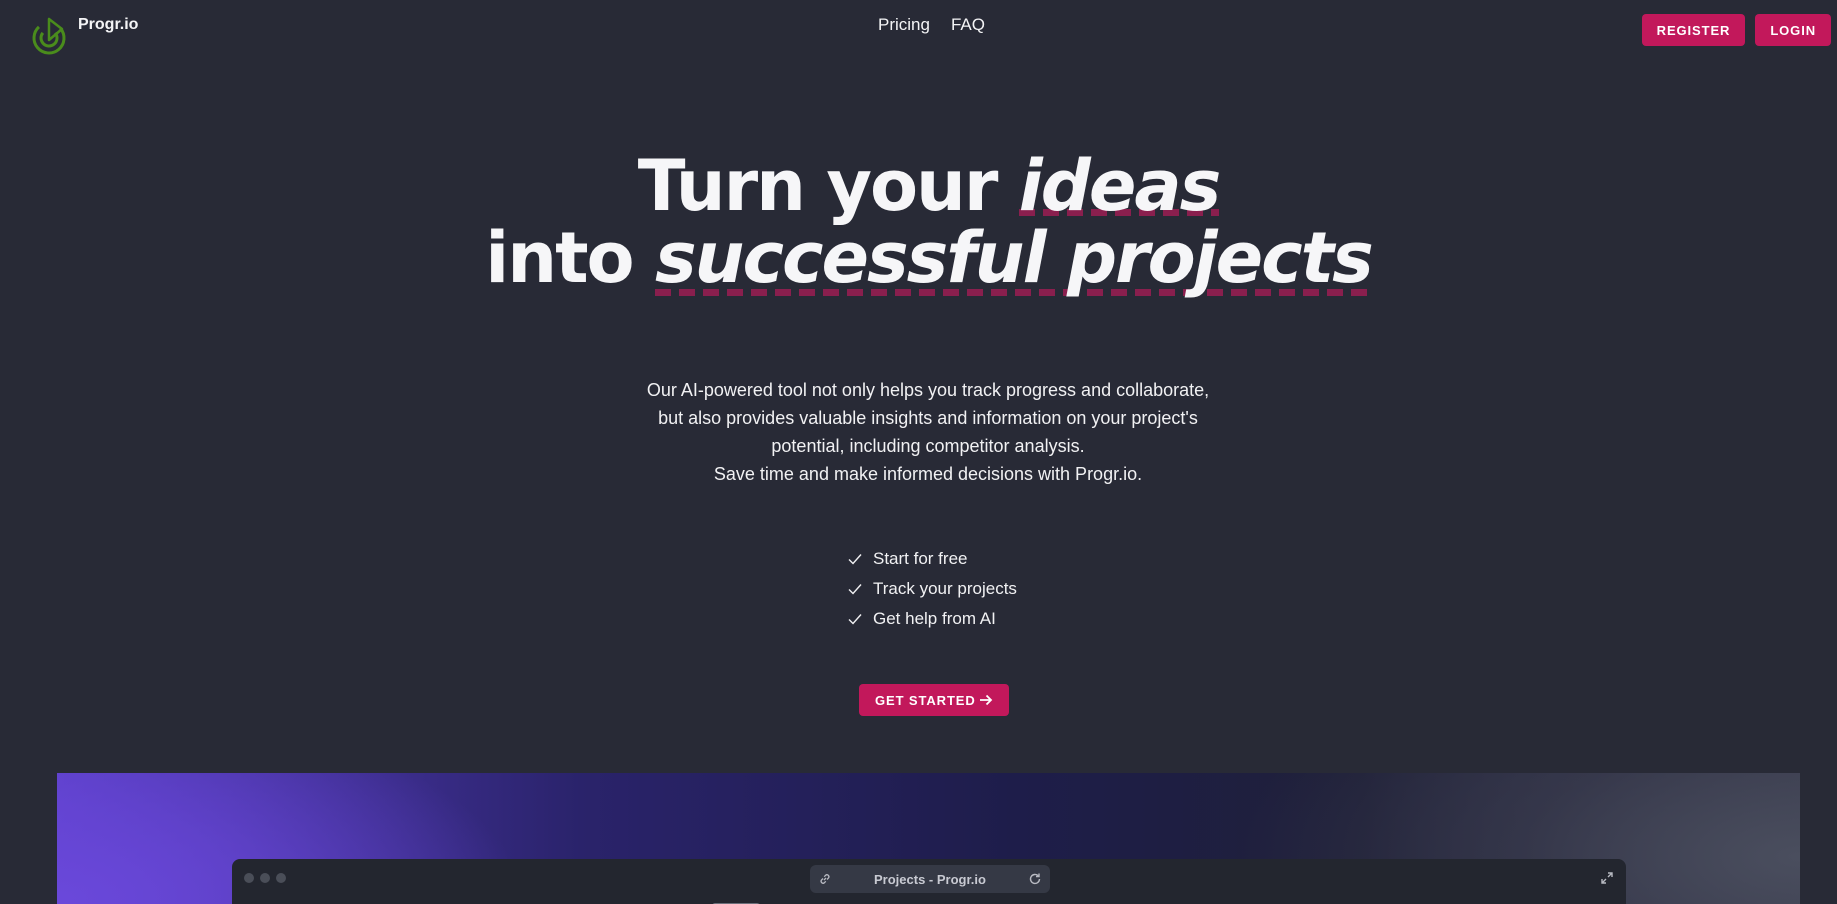 The height and width of the screenshot is (904, 1837). What do you see at coordinates (1607, 878) in the screenshot?
I see `expand-icon` at bounding box center [1607, 878].